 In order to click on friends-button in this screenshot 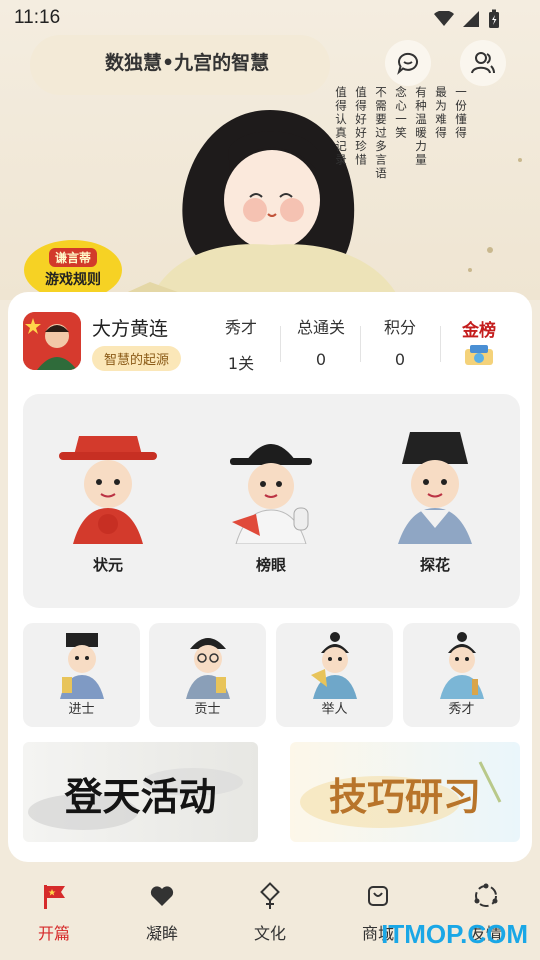, I will do `click(483, 63)`.